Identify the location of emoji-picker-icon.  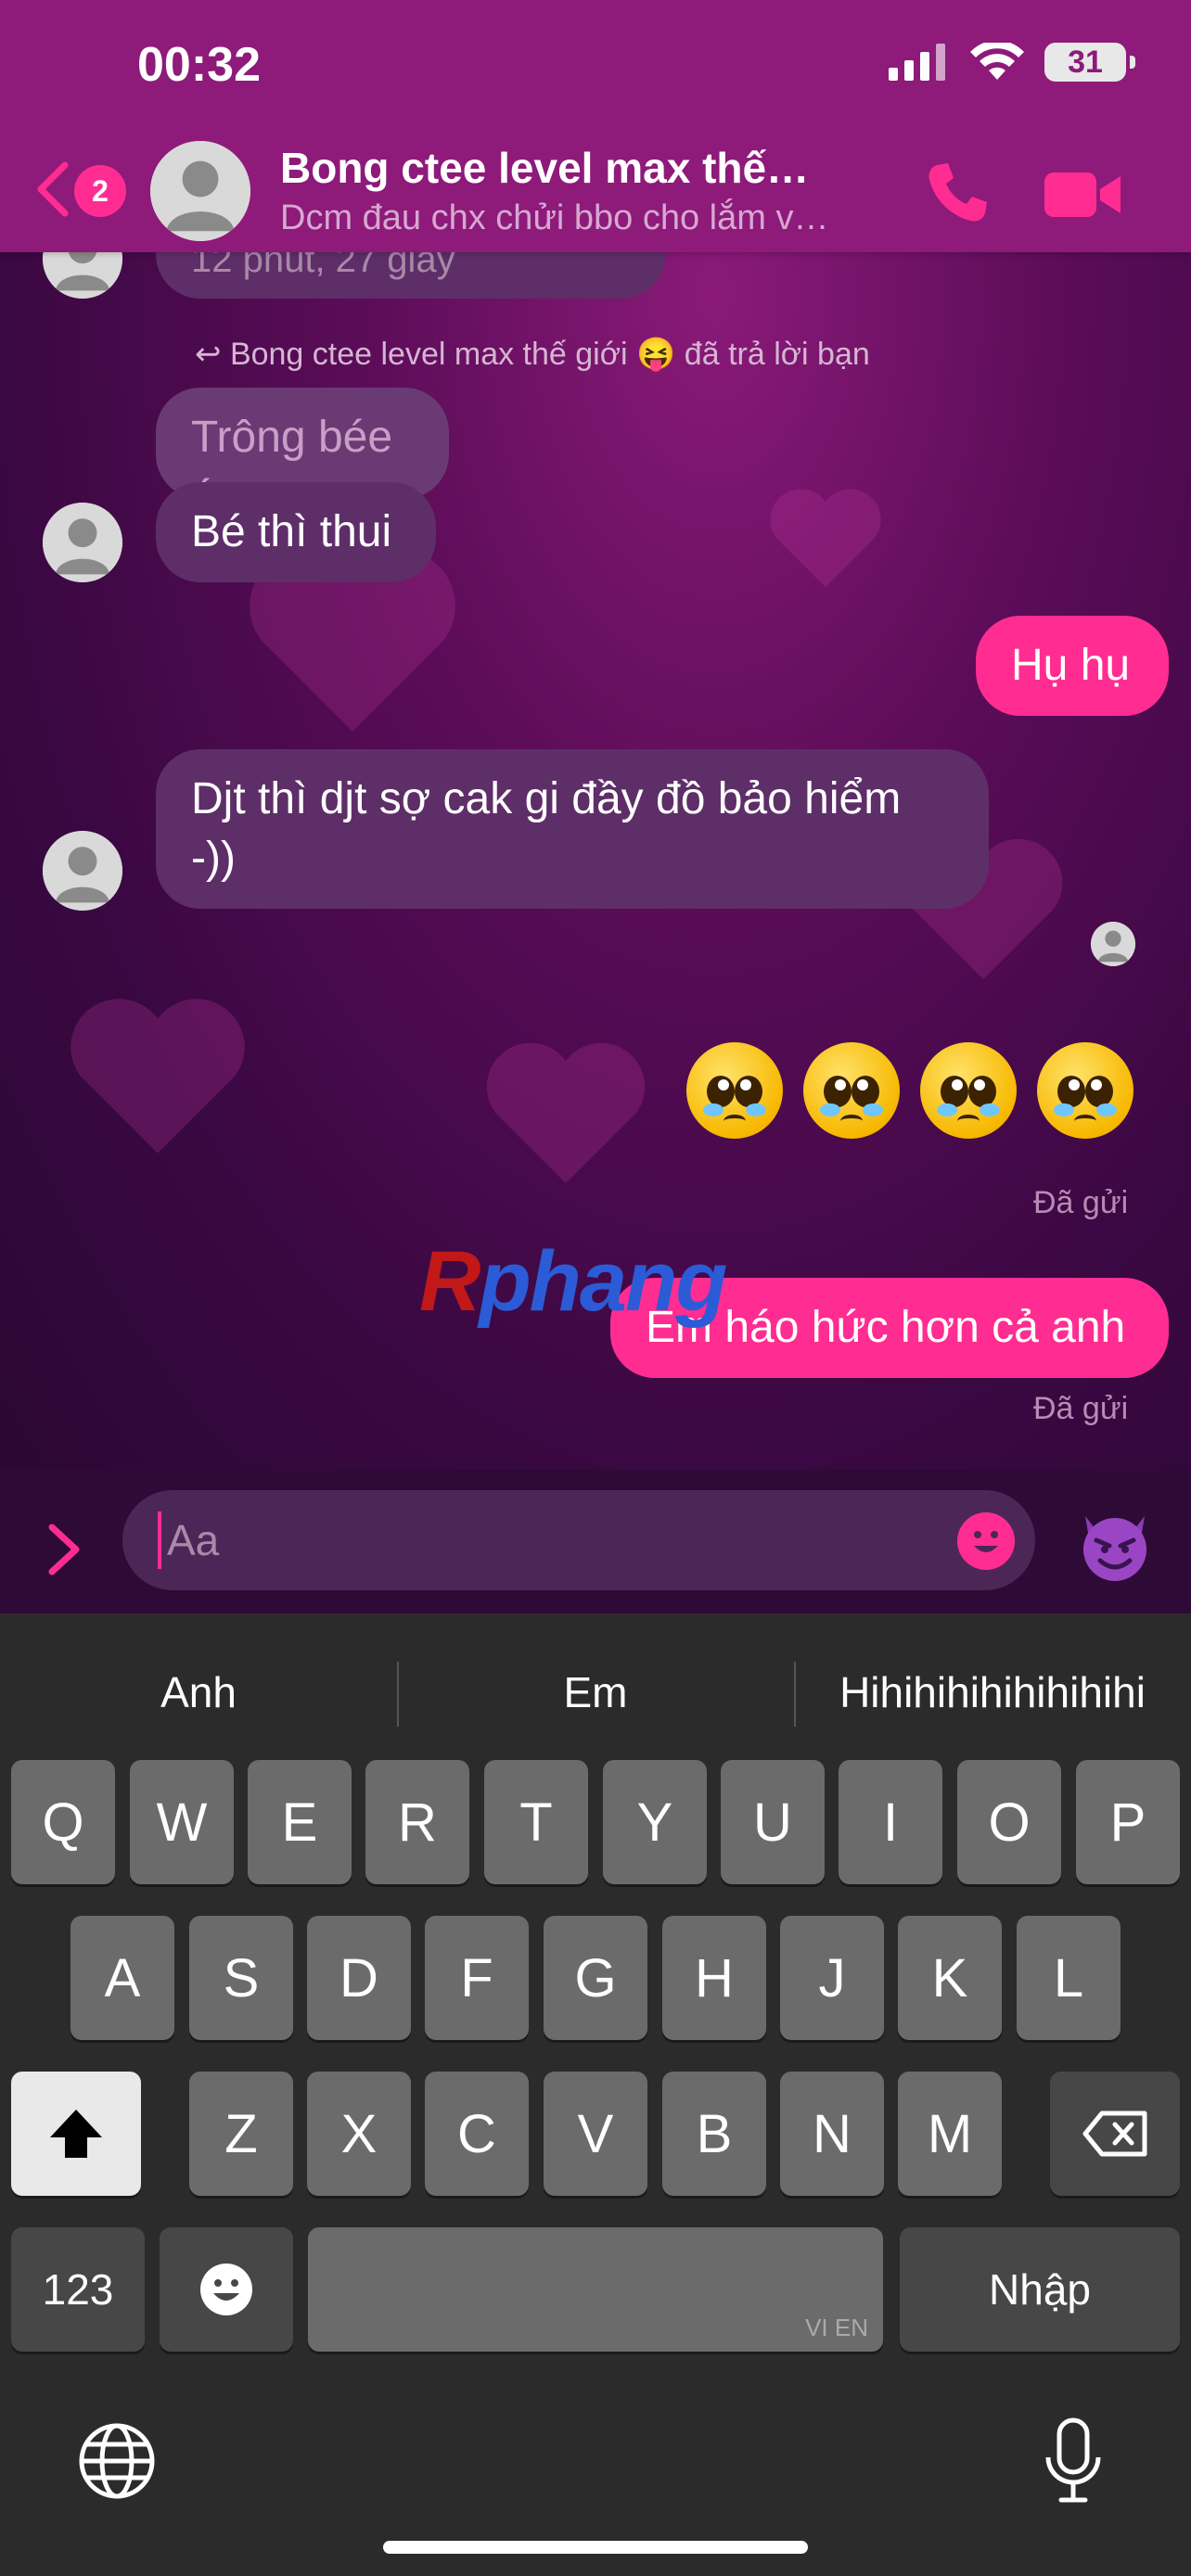
(986, 1541).